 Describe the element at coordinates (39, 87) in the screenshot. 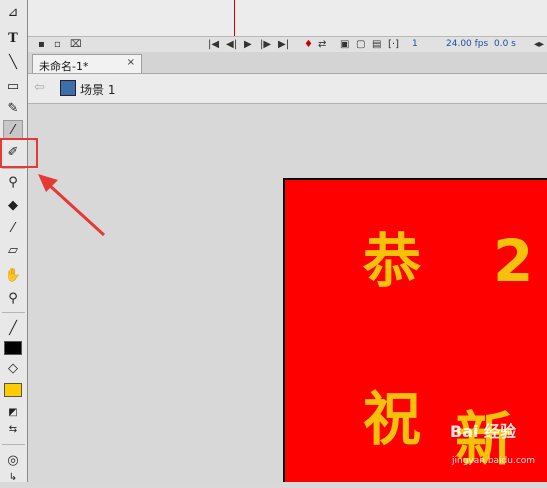

I see `back-arrow-icon: ⇦` at that location.